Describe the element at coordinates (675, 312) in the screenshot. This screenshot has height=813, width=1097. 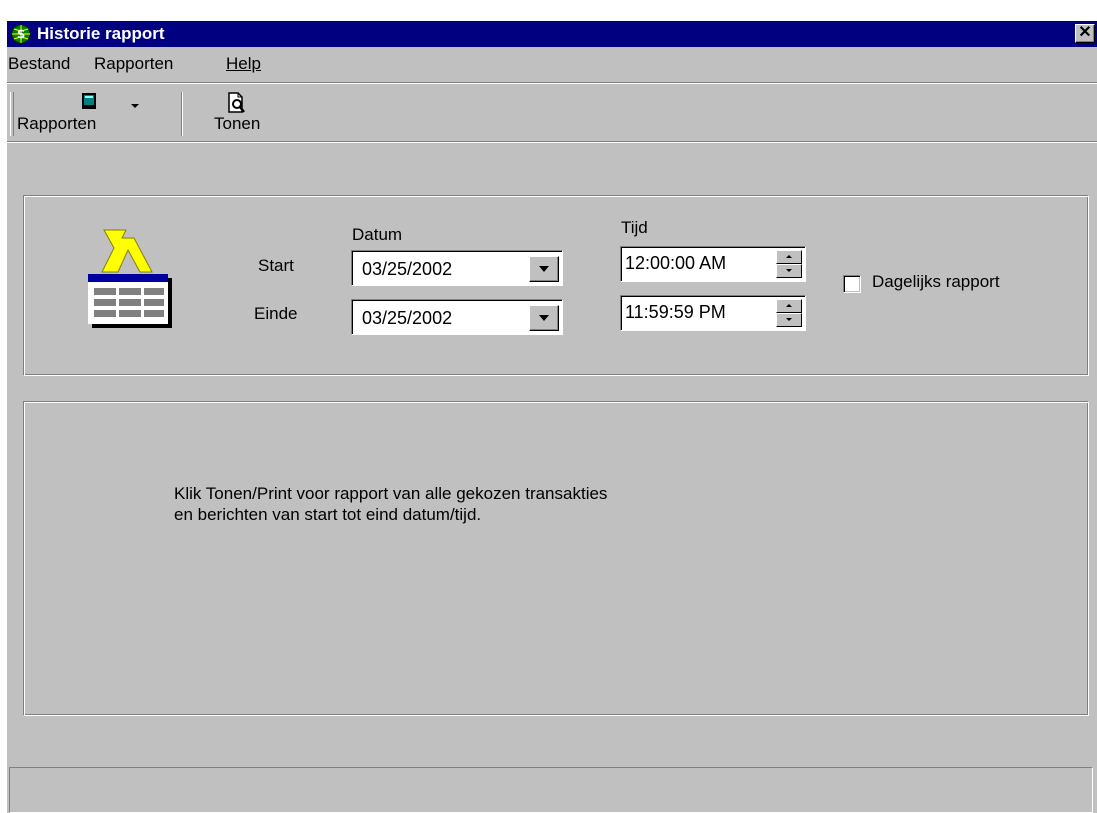
I see `end-time-value: 11:59:59 PM` at that location.